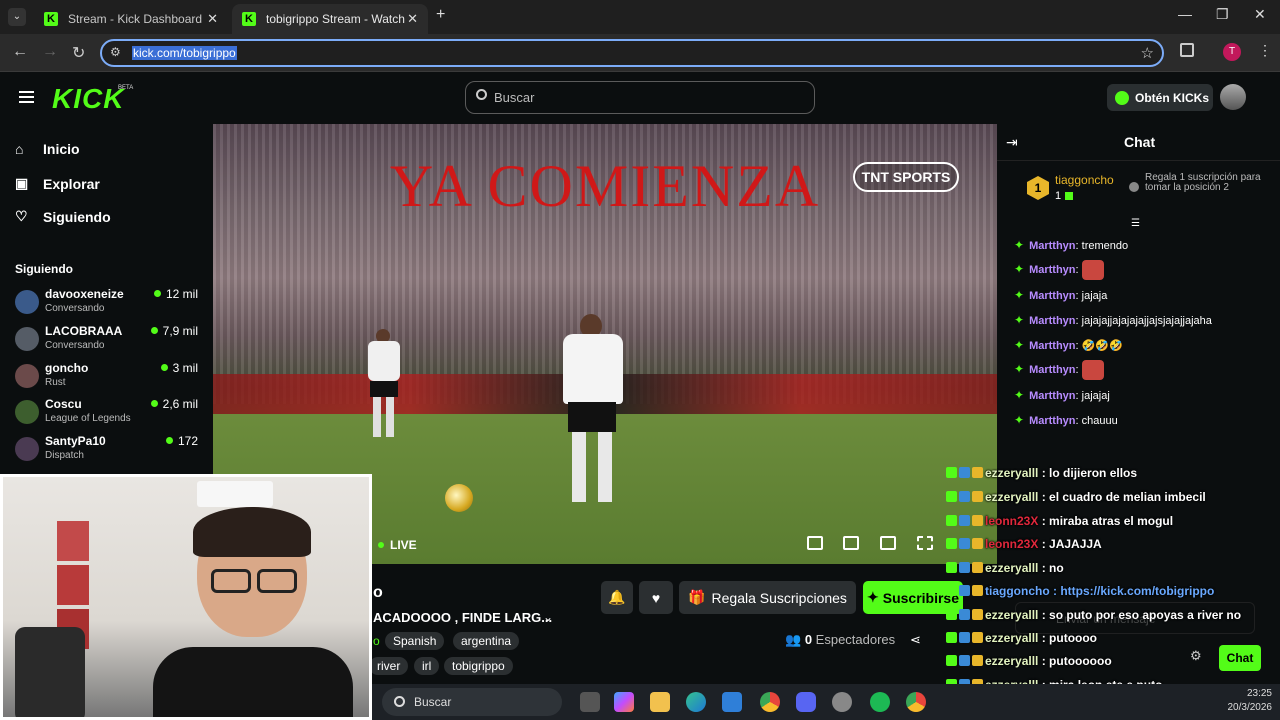 The width and height of the screenshot is (1280, 720). Describe the element at coordinates (1019, 395) in the screenshot. I see `verified-star-icon: ✦` at that location.